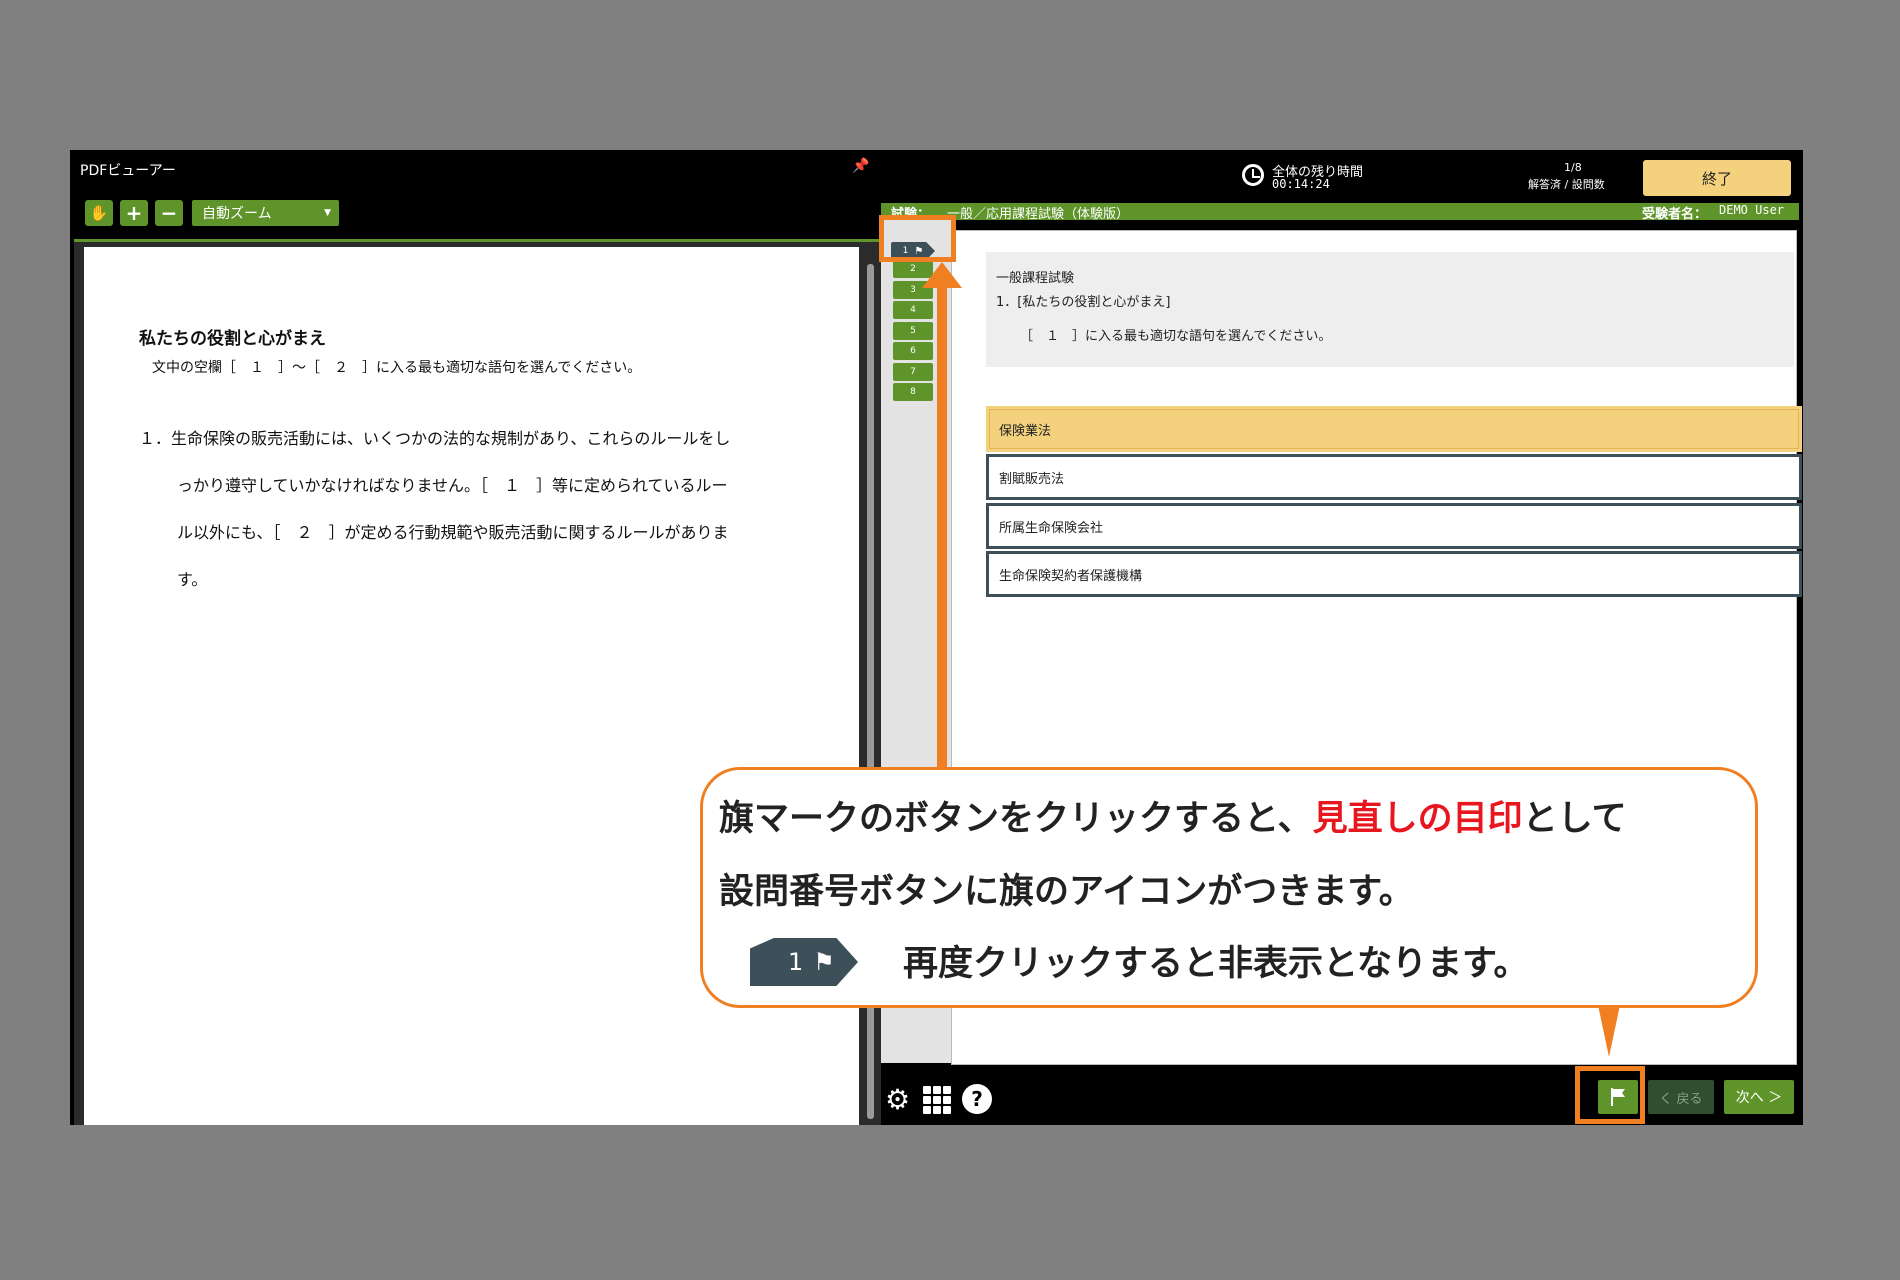 The width and height of the screenshot is (1900, 1280). I want to click on pdf-body-line: １．生命保険の販売活動には、いくつかの法的な規制があり、これらのルールをし, so click(435, 438).